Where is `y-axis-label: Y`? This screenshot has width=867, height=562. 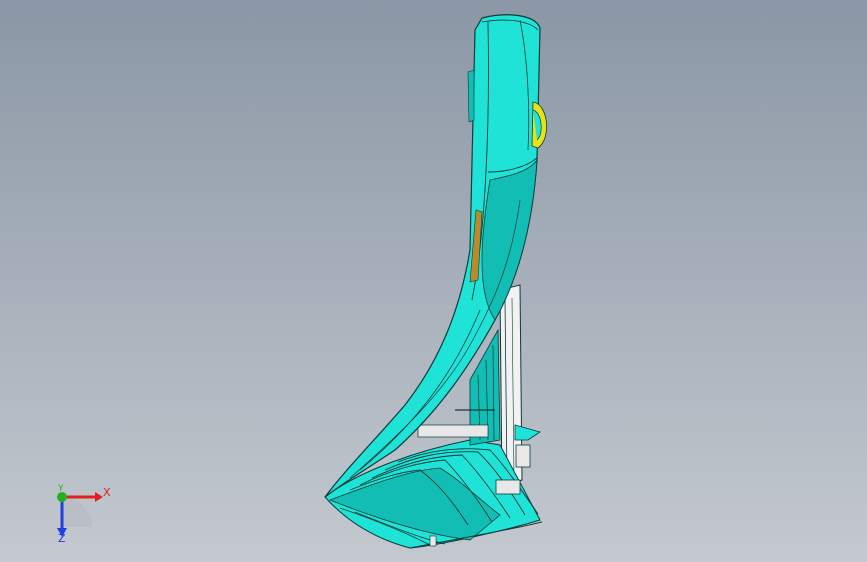 y-axis-label: Y is located at coordinates (61, 489).